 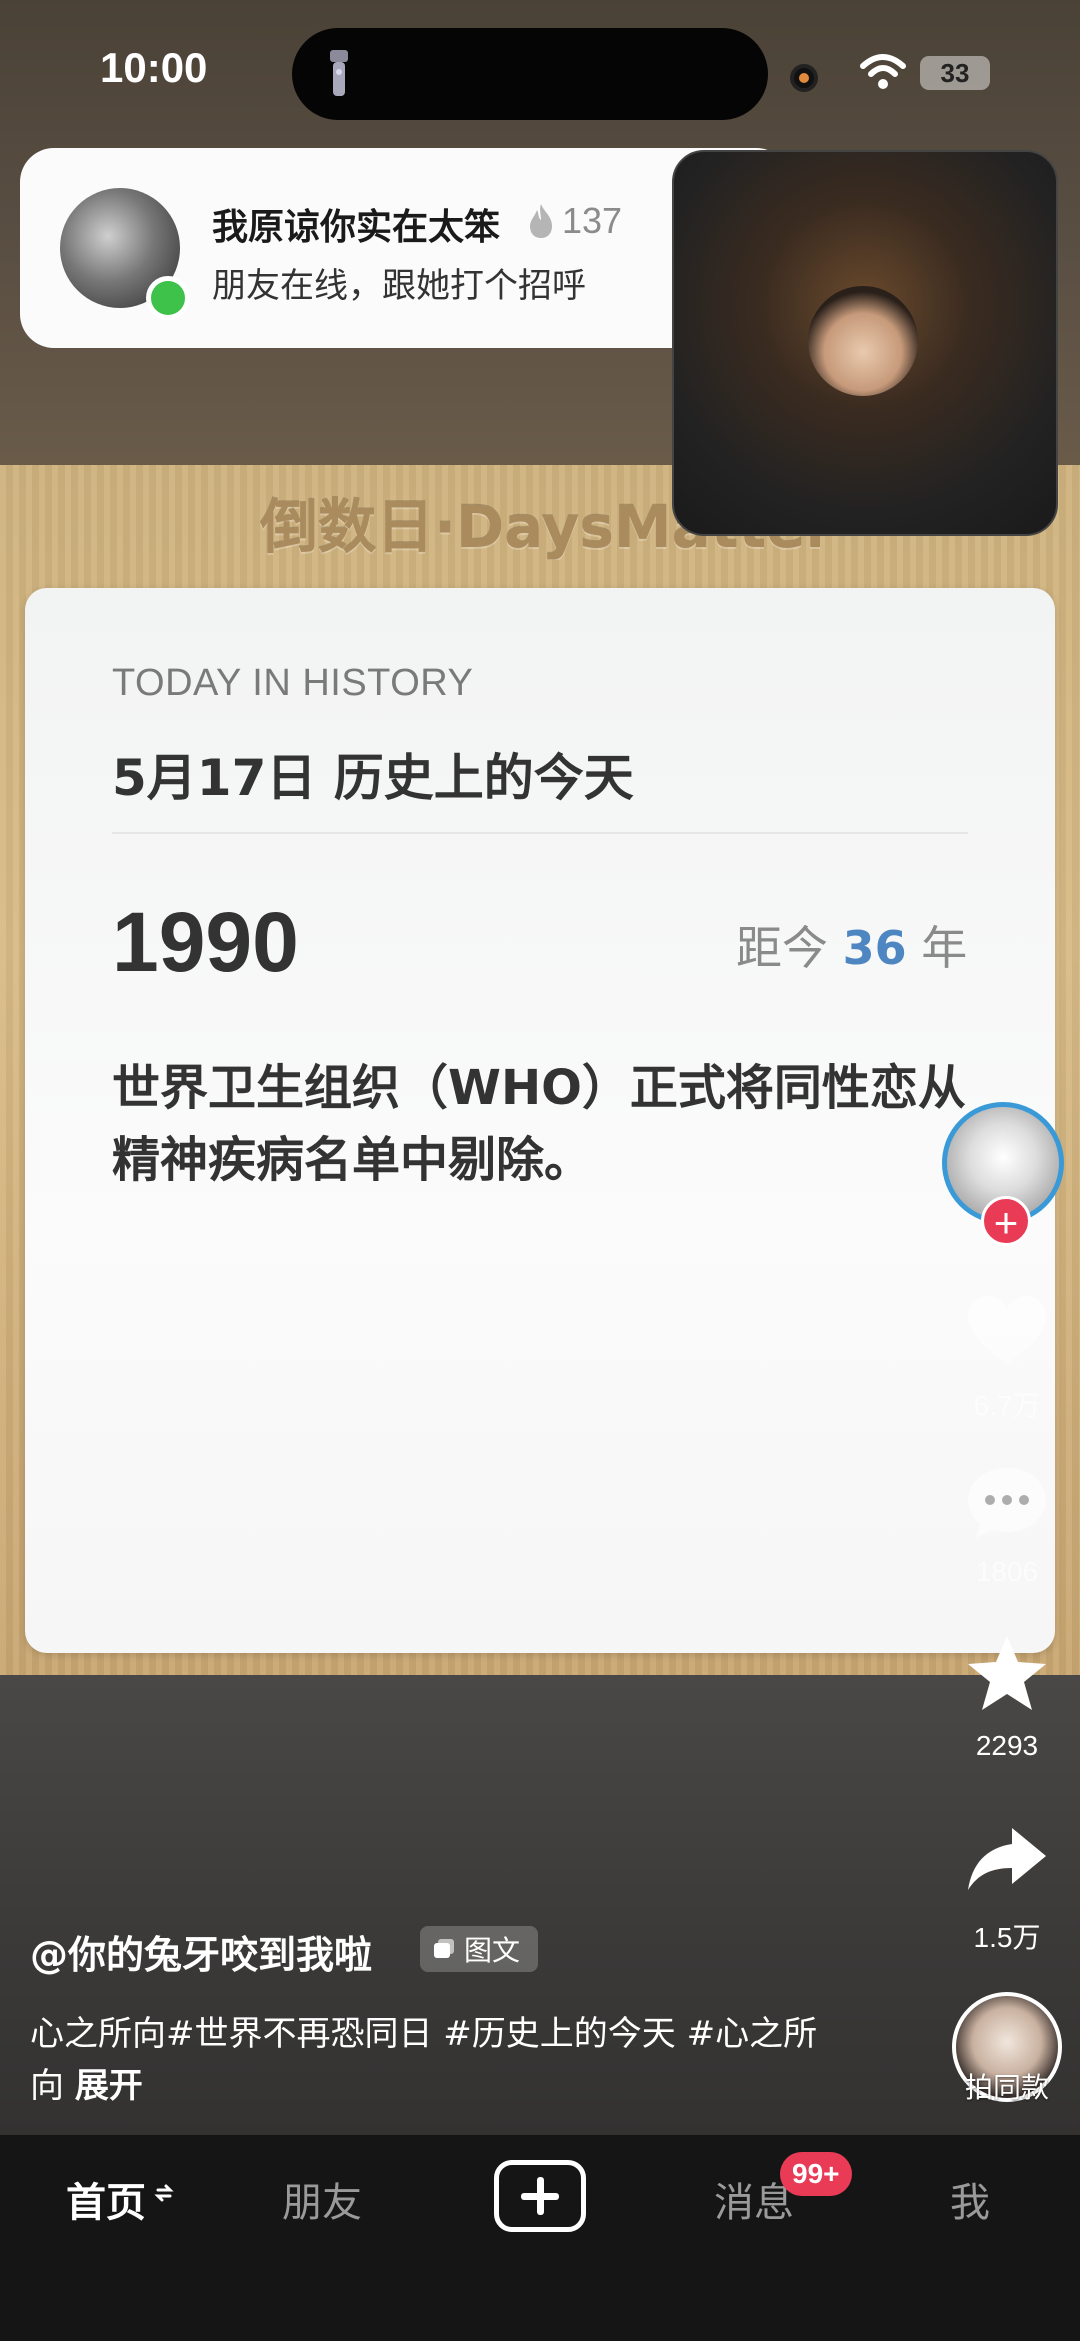 What do you see at coordinates (970, 2199) in the screenshot?
I see `tab-me: 我` at bounding box center [970, 2199].